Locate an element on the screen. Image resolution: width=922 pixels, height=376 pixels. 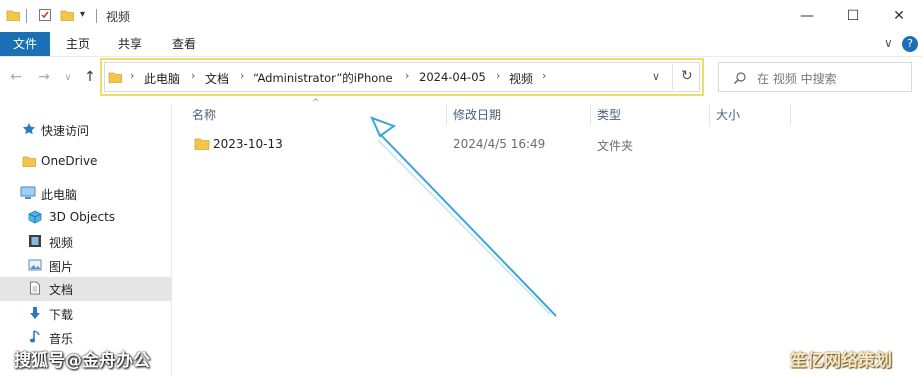
sidebar-item-label: 此电脑 is located at coordinates (59, 195).